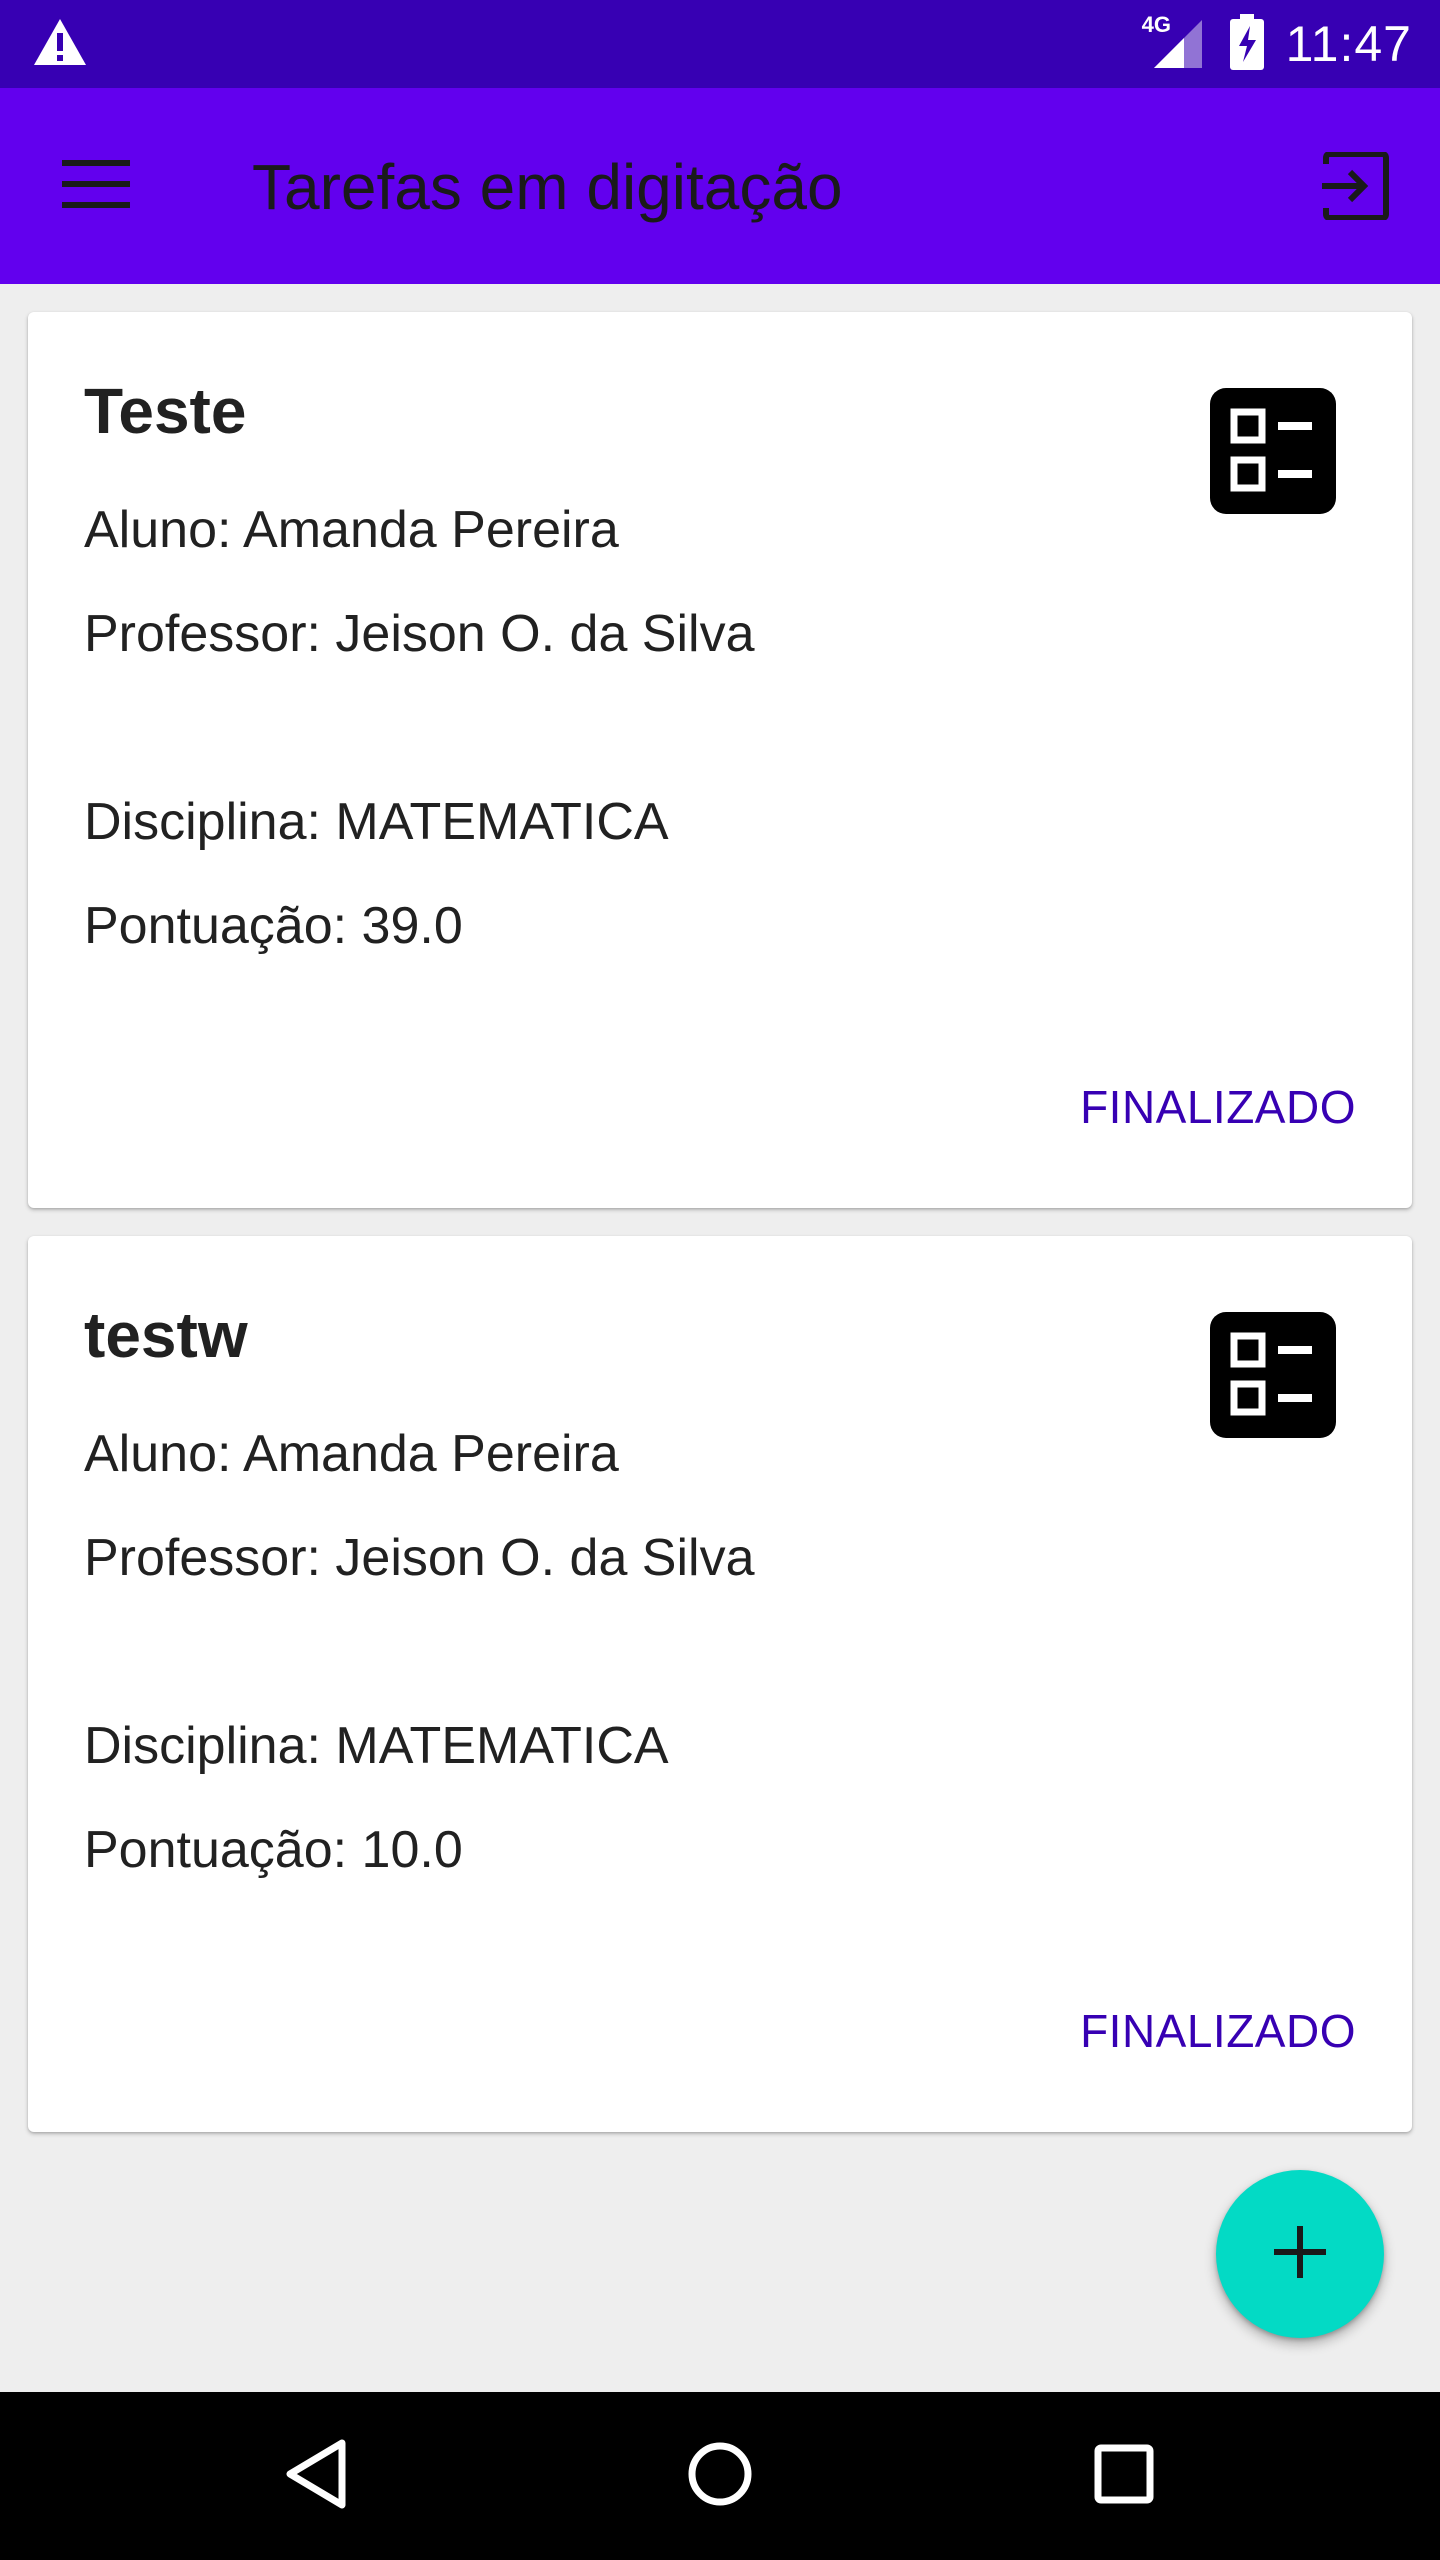  I want to click on recents-square-icon, so click(1124, 2476).